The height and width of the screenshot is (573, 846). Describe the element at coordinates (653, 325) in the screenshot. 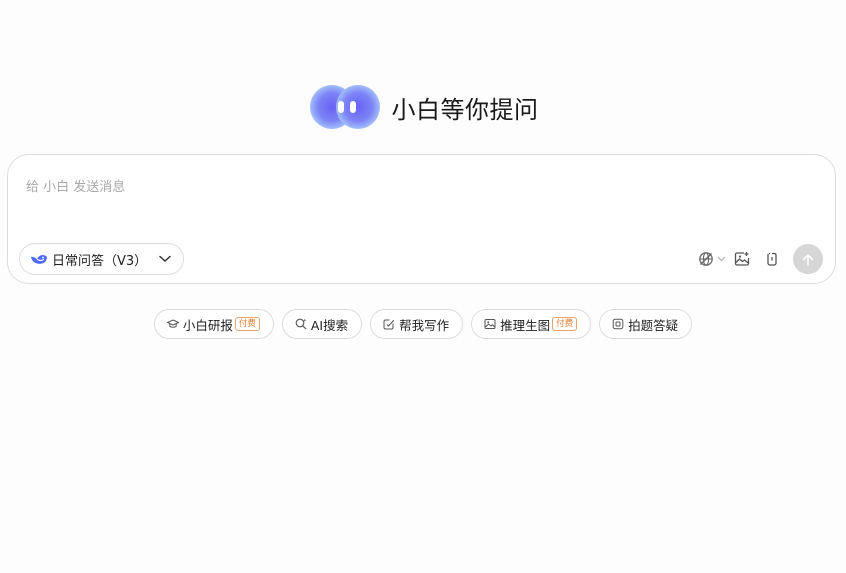

I see `chip-label: 拍题答疑` at that location.